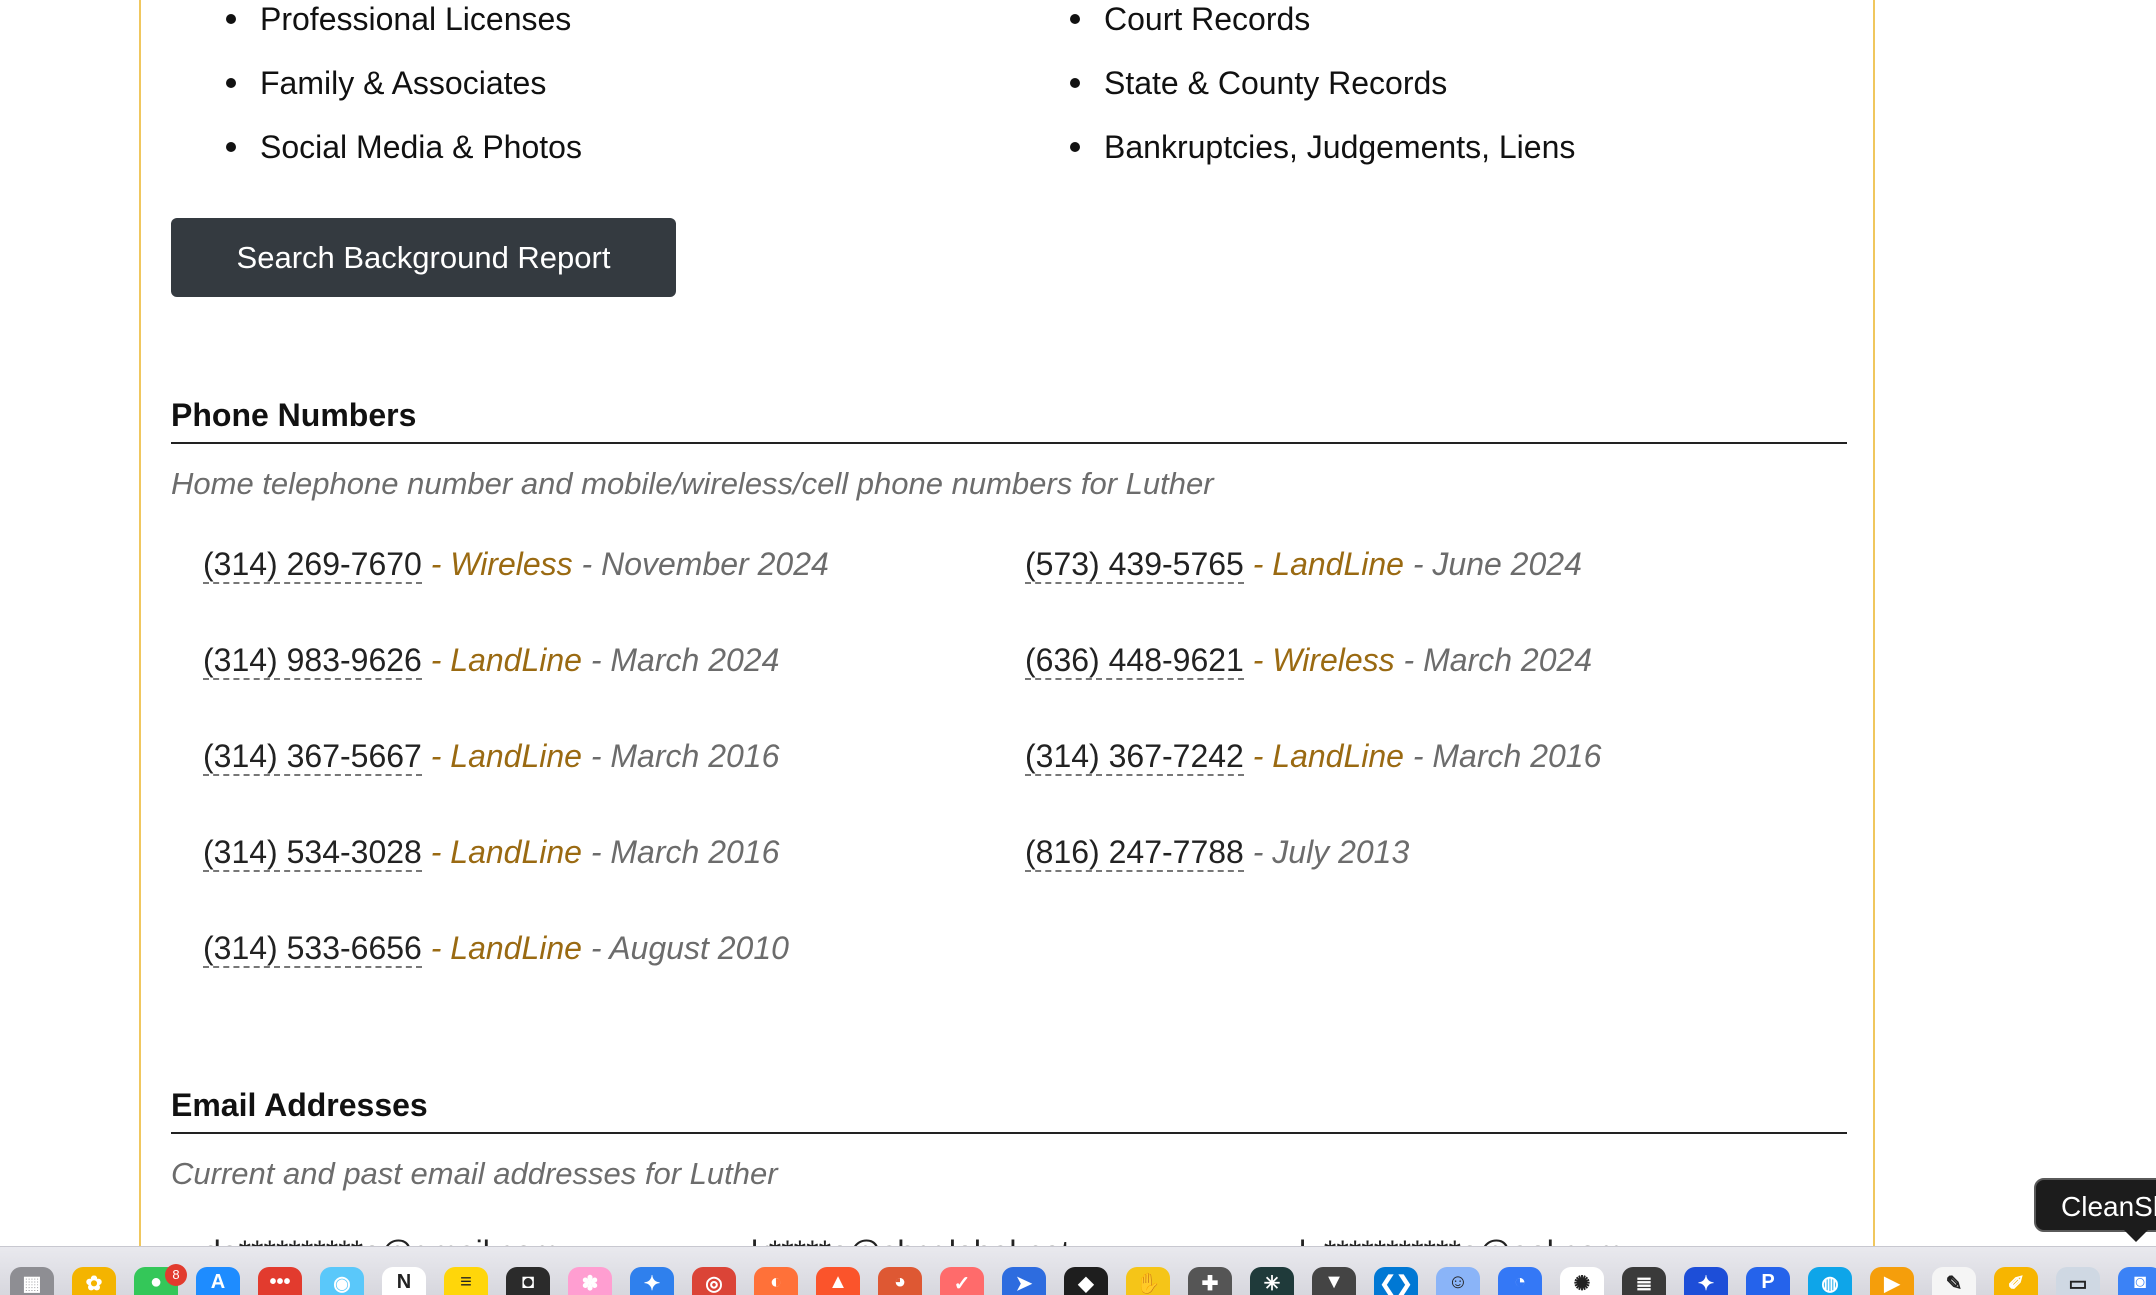 This screenshot has height=1295, width=2156. I want to click on phone-number-link: (816) 247-7788, so click(1134, 853).